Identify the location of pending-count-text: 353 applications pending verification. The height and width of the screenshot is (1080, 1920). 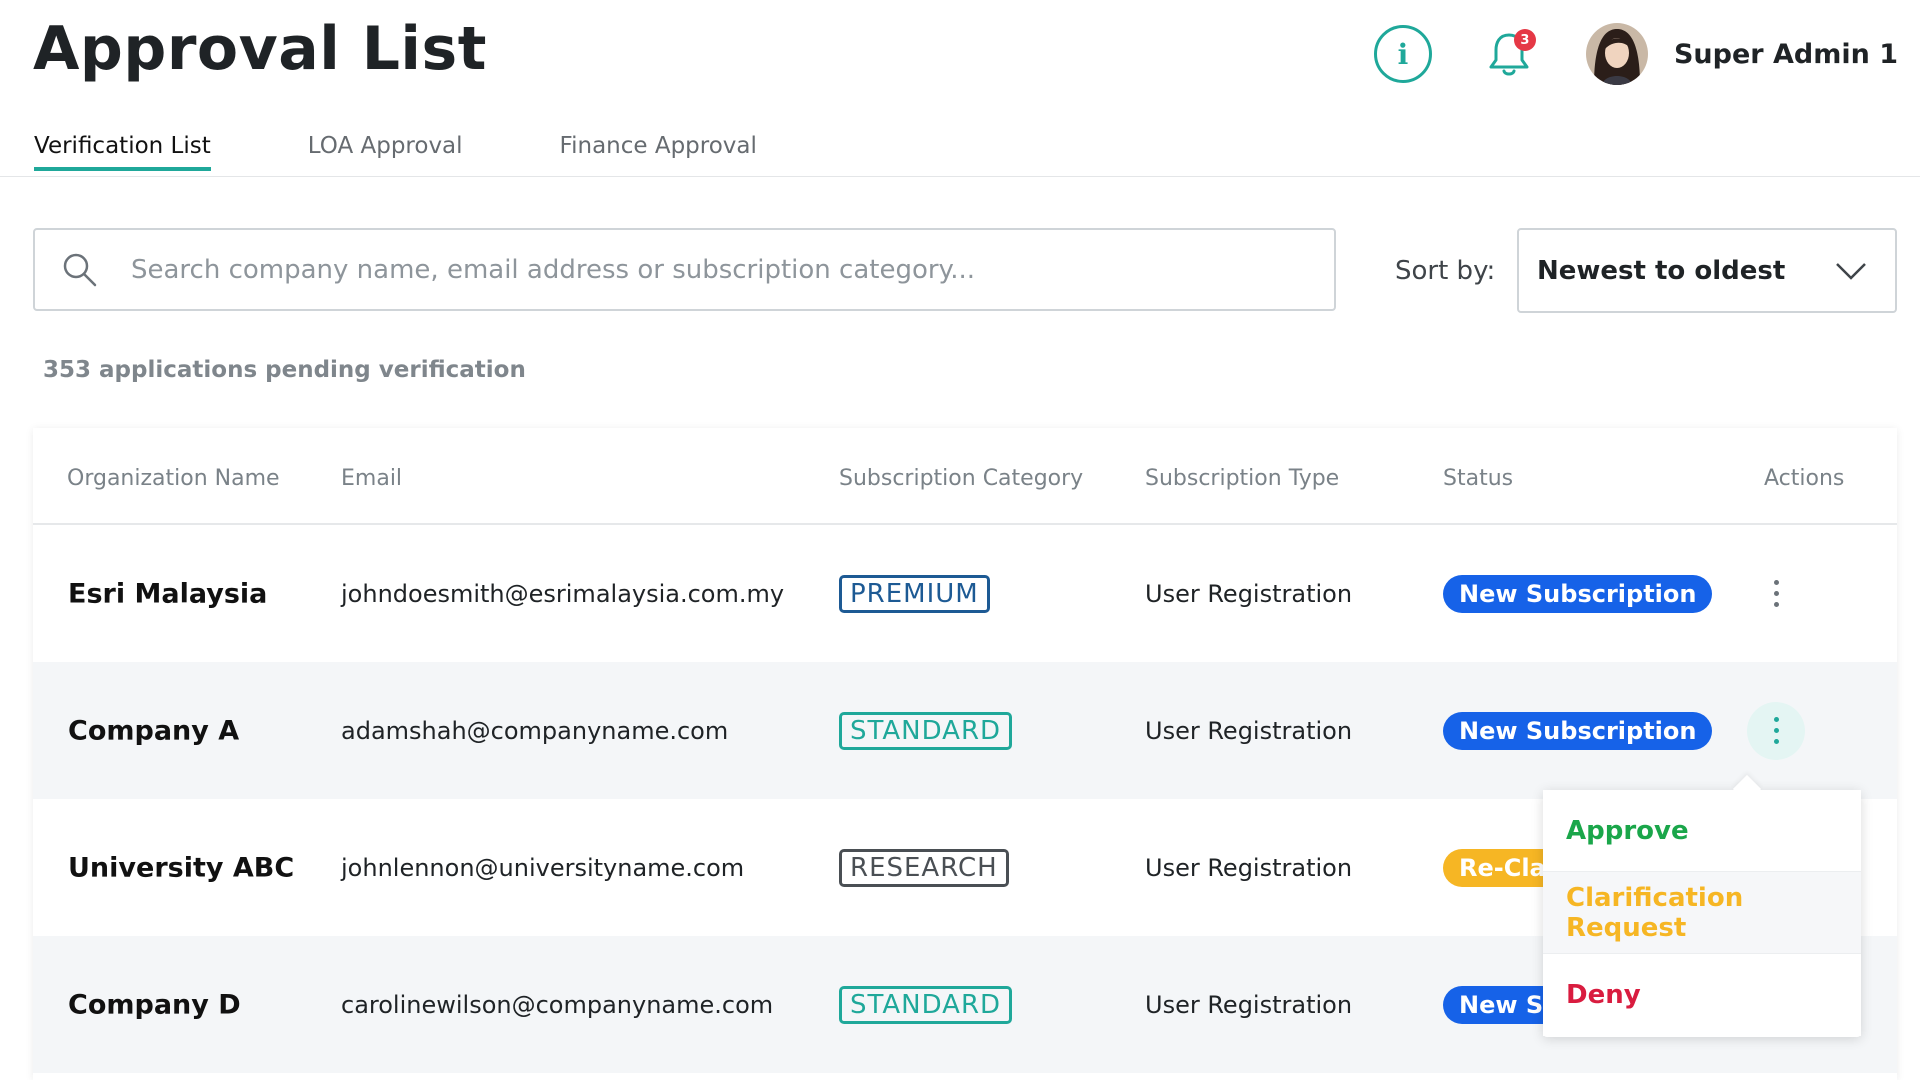
(284, 370).